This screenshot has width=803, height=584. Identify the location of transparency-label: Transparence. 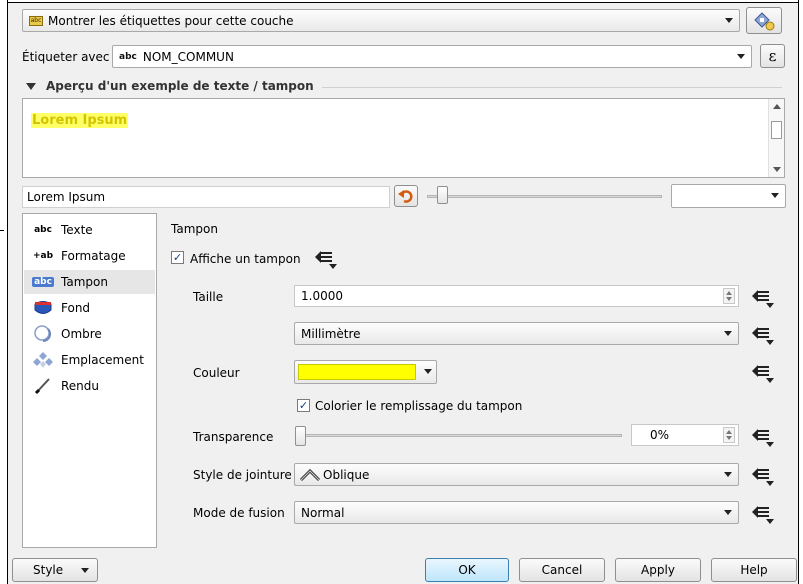
(233, 437).